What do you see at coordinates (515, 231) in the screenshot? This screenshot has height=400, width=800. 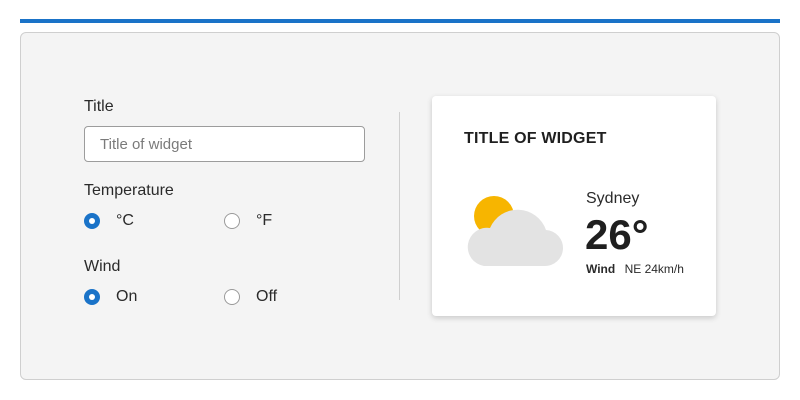 I see `partly-cloudy-icon` at bounding box center [515, 231].